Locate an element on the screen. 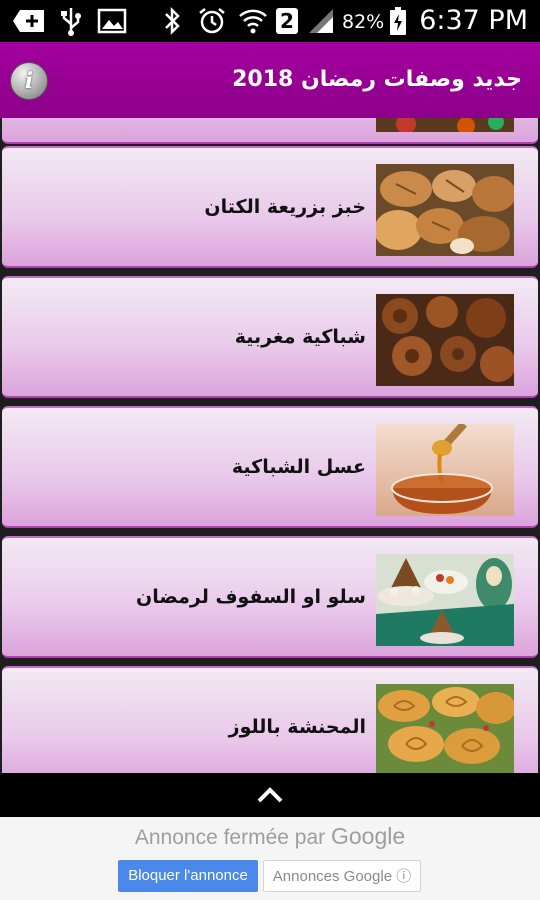  bluetooth-icon is located at coordinates (172, 21).